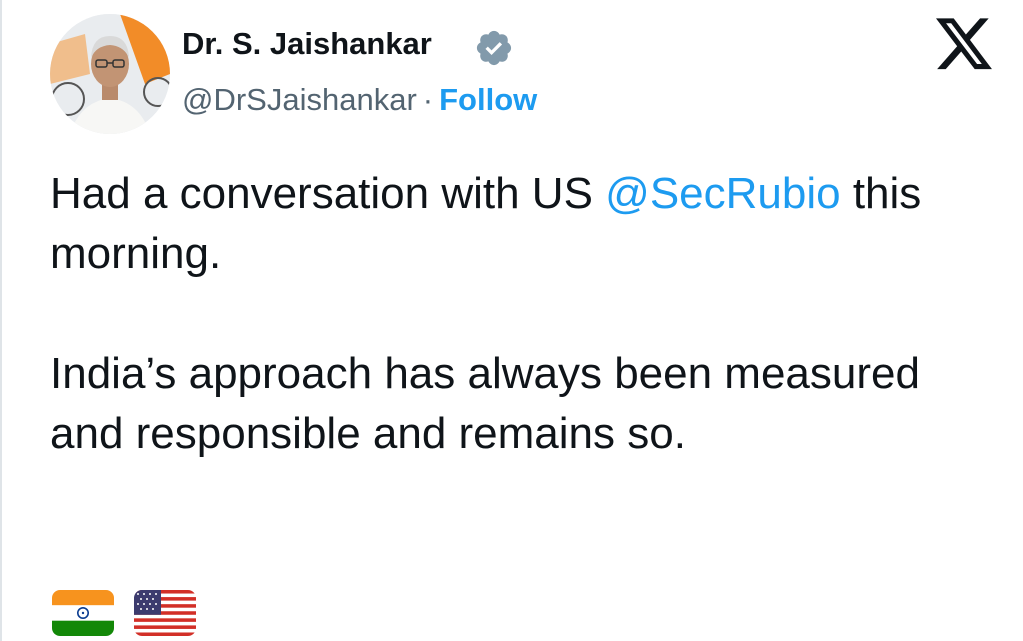 This screenshot has width=1023, height=641. What do you see at coordinates (307, 44) in the screenshot?
I see `display-name: Dr. S. Jaishankar` at bounding box center [307, 44].